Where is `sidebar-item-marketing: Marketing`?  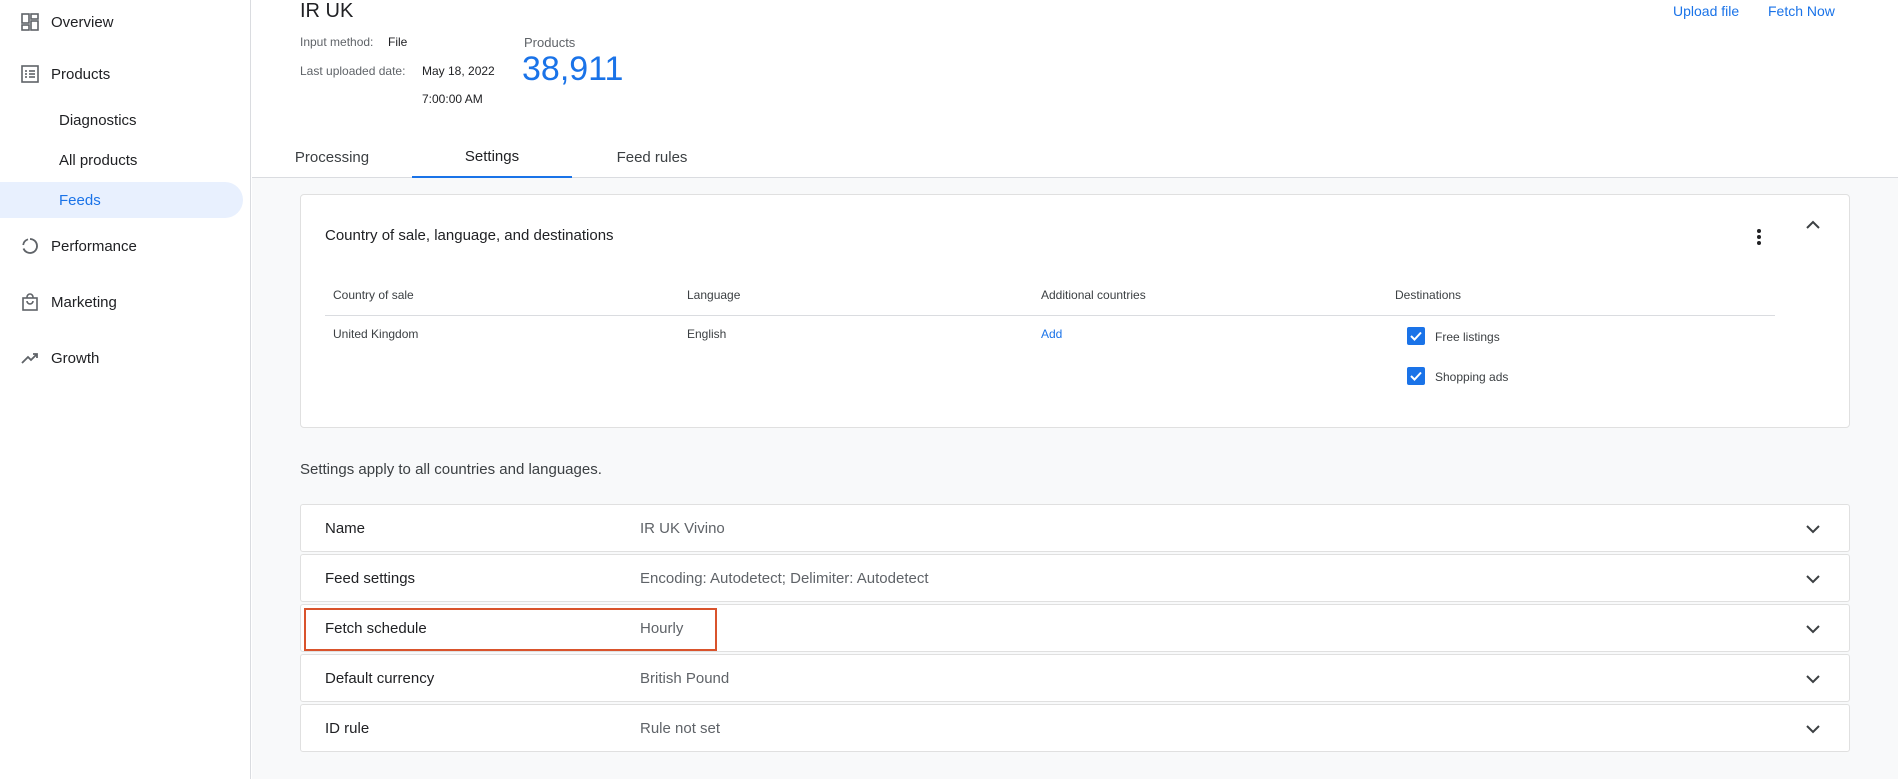
sidebar-item-marketing: Marketing is located at coordinates (121, 302).